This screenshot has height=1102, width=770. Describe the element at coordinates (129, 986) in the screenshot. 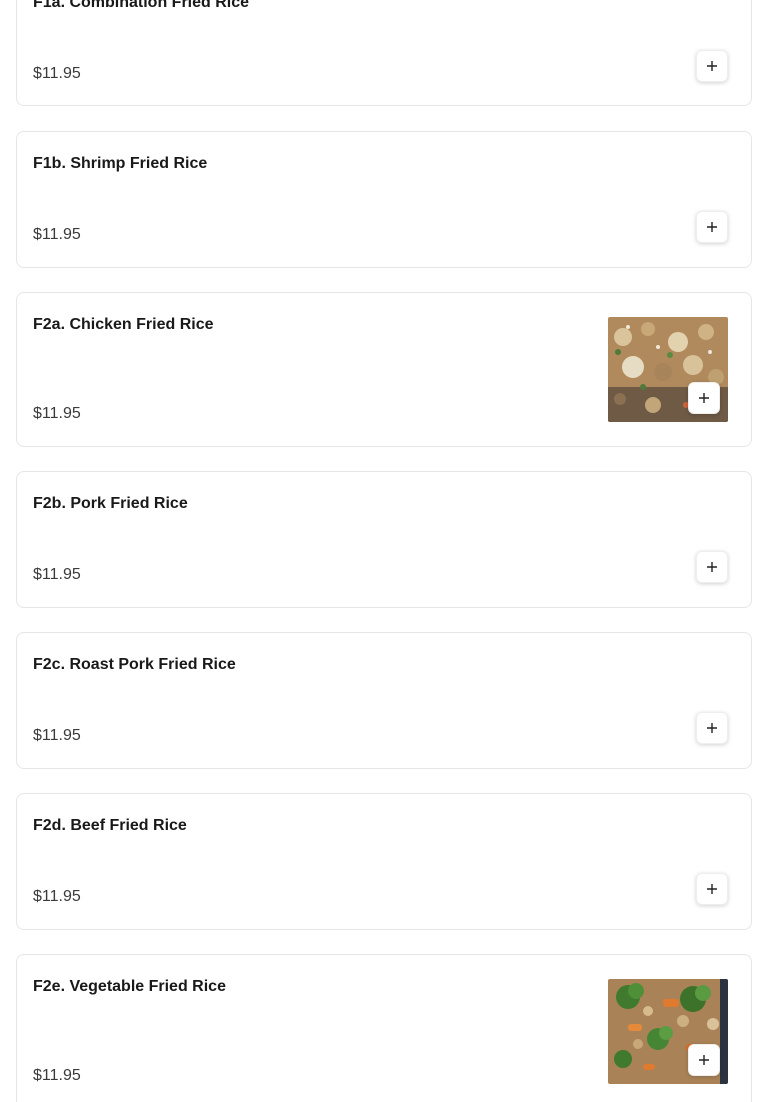

I see `menu-item-name: F2e. Vegetable Fried Rice` at that location.